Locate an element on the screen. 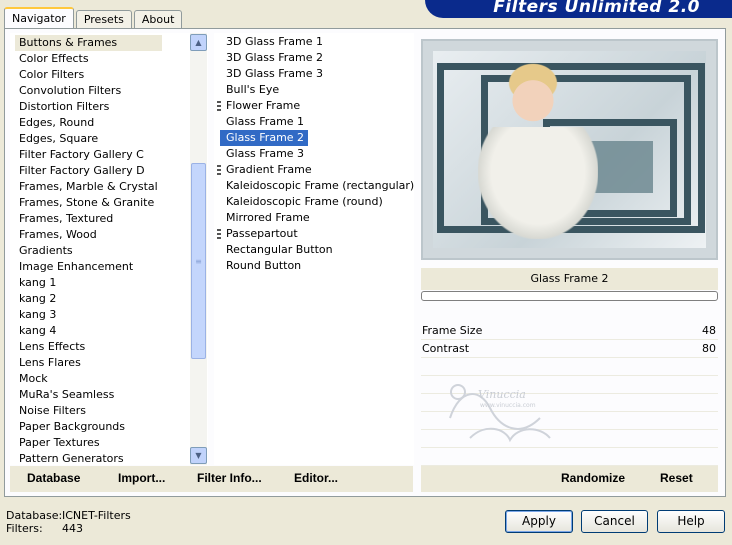 The image size is (732, 545). chevron-up-icon: ▲ is located at coordinates (198, 42).